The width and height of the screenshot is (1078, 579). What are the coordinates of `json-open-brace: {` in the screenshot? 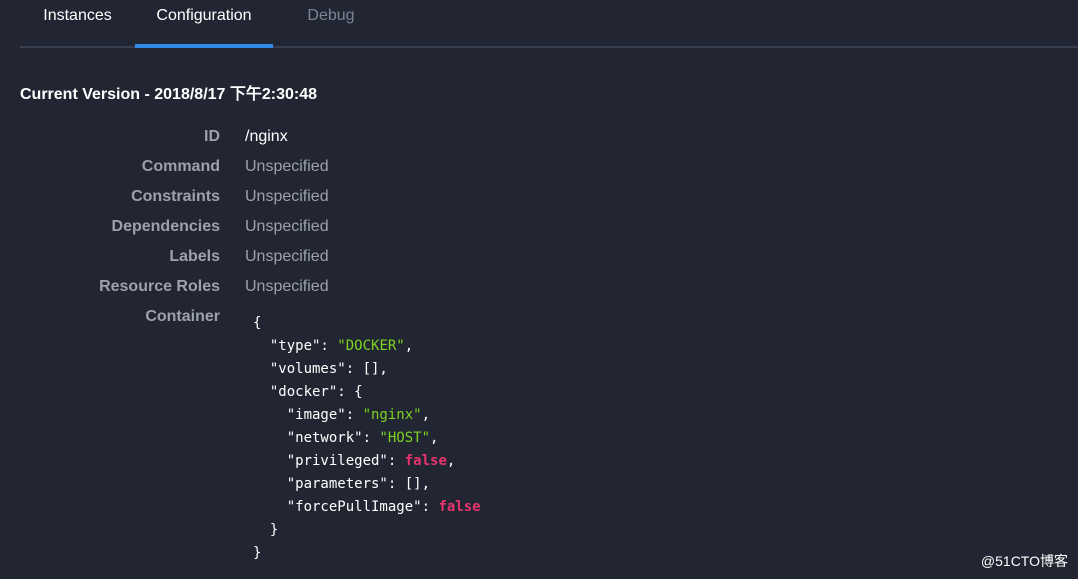 It's located at (257, 323).